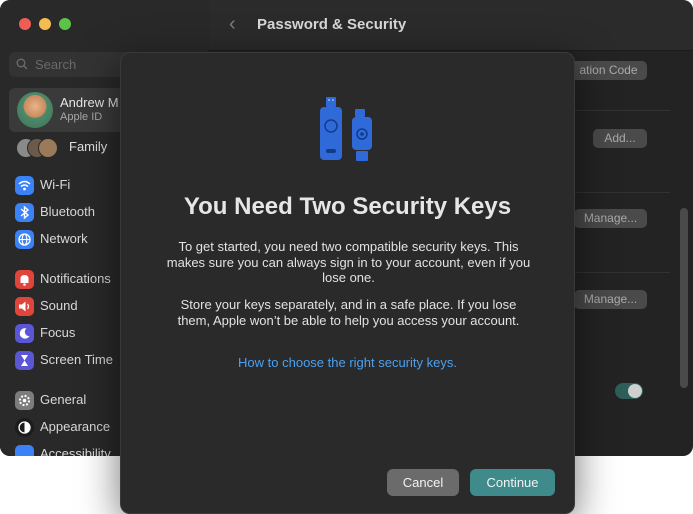 This screenshot has width=693, height=514. What do you see at coordinates (63, 399) in the screenshot?
I see `sidebar-item-label: General` at bounding box center [63, 399].